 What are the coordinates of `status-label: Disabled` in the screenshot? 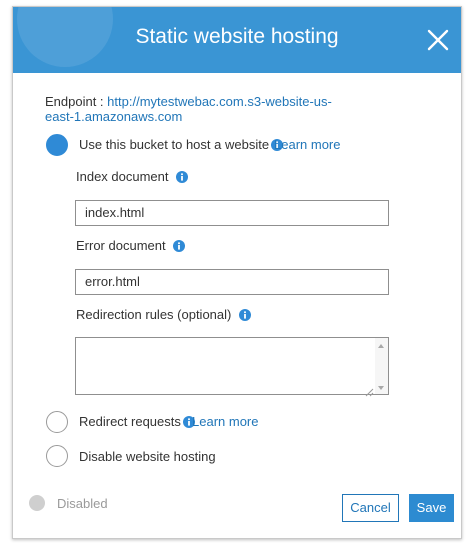 It's located at (82, 503).